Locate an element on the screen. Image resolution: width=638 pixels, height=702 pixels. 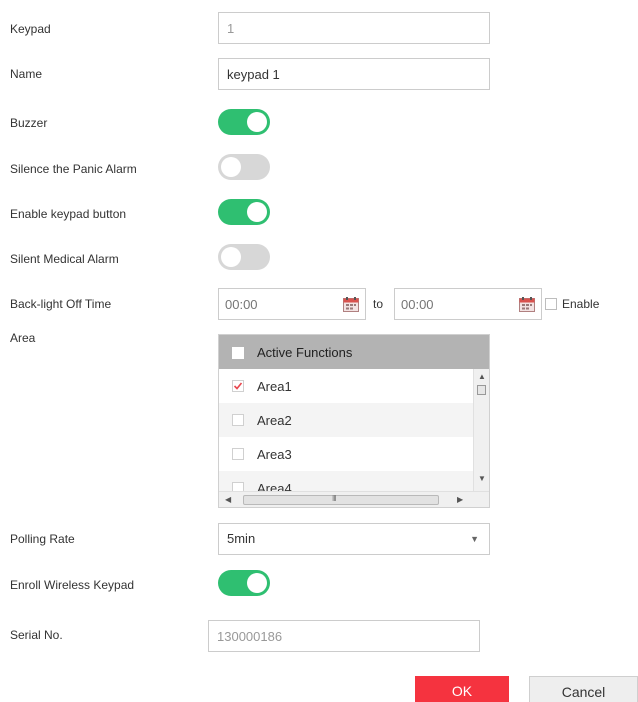
enable-keypad-button-label: Enable keypad button is located at coordinates (68, 214).